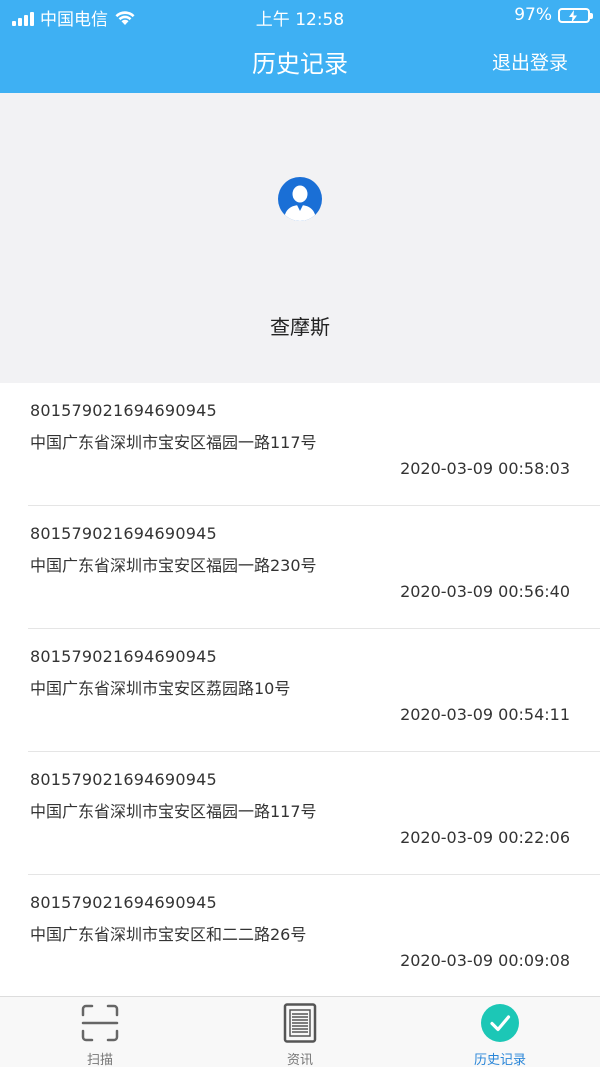 Image resolution: width=600 pixels, height=1068 pixels. Describe the element at coordinates (485, 591) in the screenshot. I see `record-time: 2020-03-09 00:56:40` at that location.